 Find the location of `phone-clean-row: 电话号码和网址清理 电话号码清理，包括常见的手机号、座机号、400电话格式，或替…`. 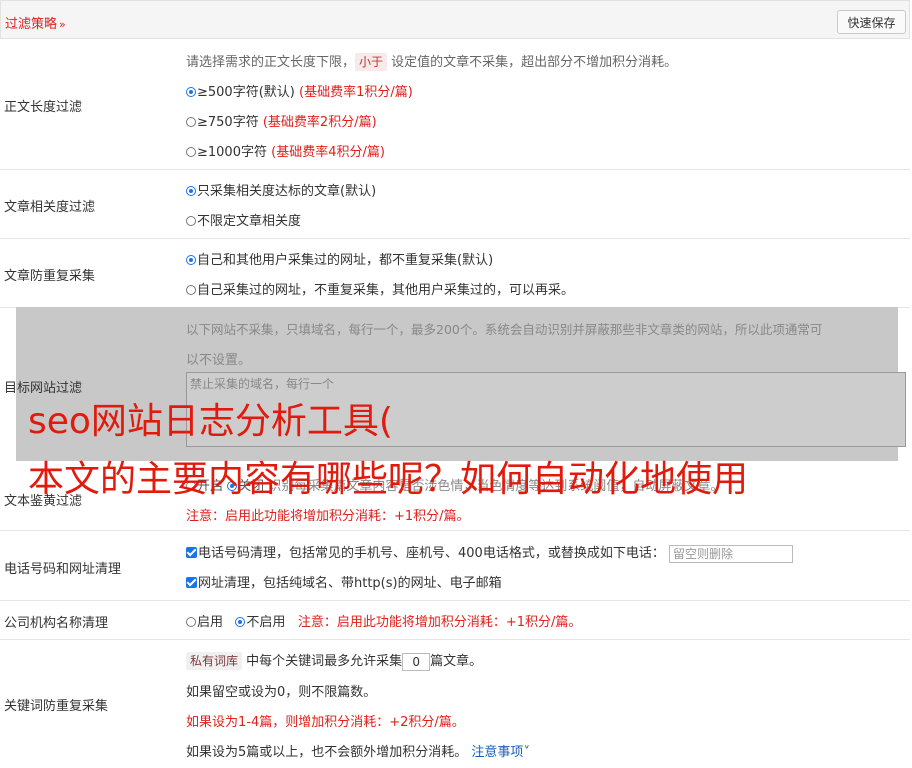

phone-clean-row: 电话号码和网址清理 电话号码清理，包括常见的手机号、座机号、400电话格式，或替… is located at coordinates (455, 566).